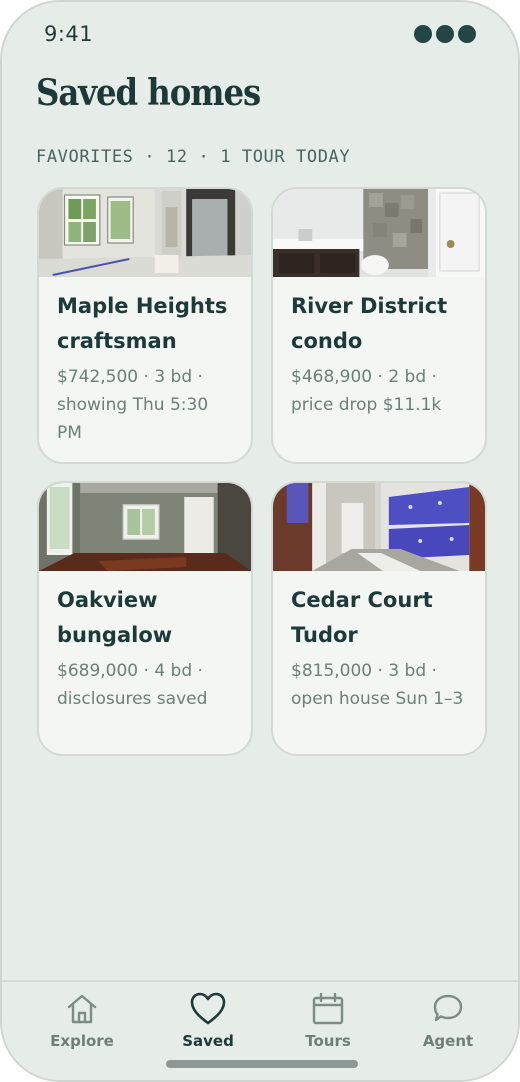 Image resolution: width=520 pixels, height=1082 pixels. What do you see at coordinates (366, 391) in the screenshot?
I see `listing-meta: $468,900 · 2 bd · price drop $11.1k` at bounding box center [366, 391].